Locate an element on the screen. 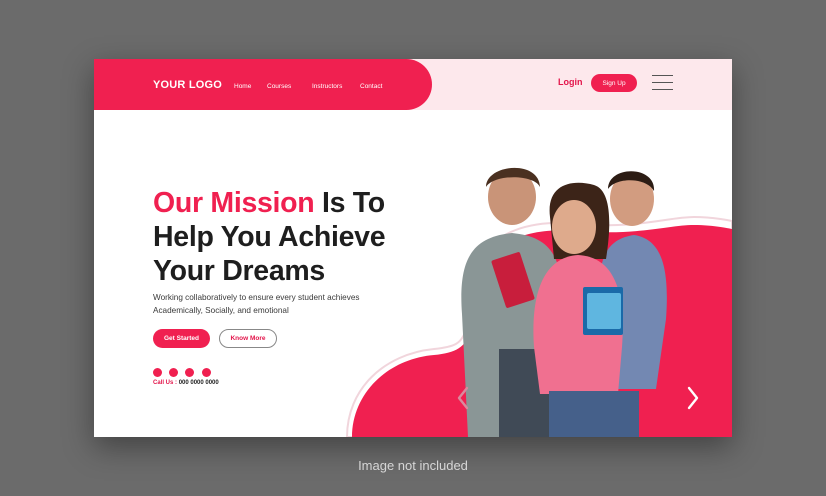 The width and height of the screenshot is (826, 496). get-started-button: Get Started is located at coordinates (181, 338).